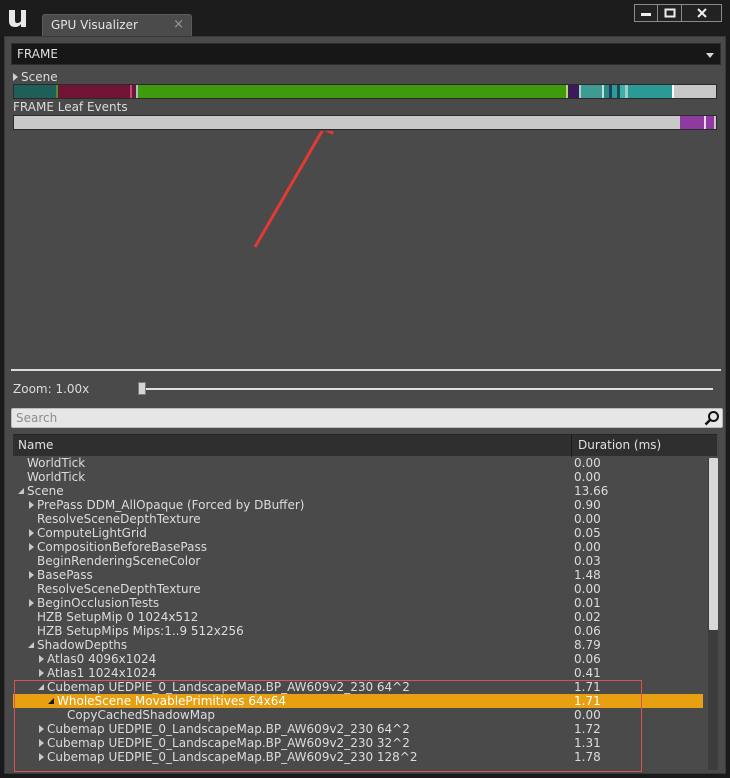 The image size is (730, 778). Describe the element at coordinates (141, 715) in the screenshot. I see `row-name-text: CopyCachedShadowMap` at that location.